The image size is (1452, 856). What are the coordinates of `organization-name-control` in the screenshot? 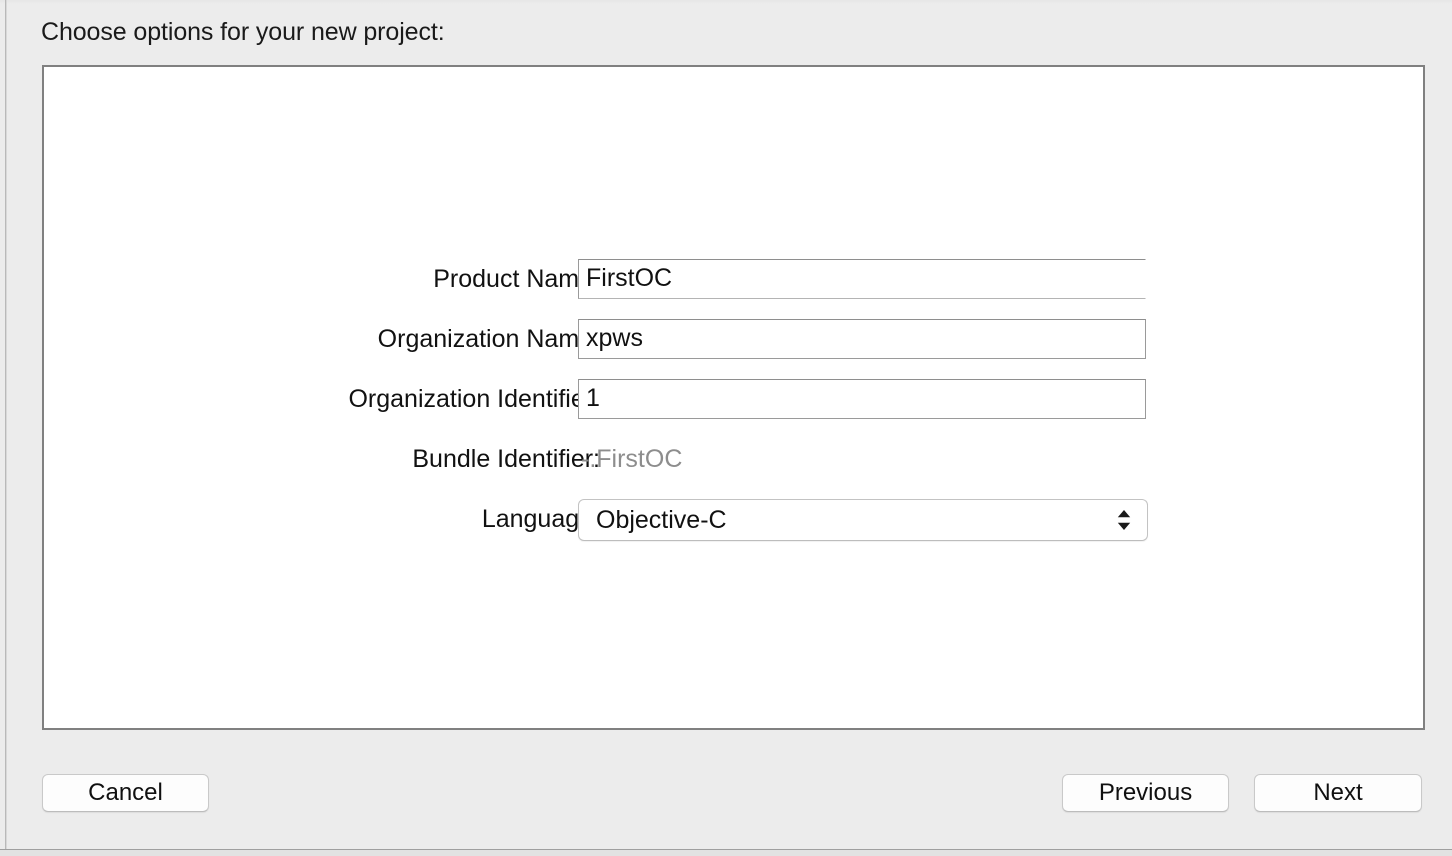 It's located at (862, 339).